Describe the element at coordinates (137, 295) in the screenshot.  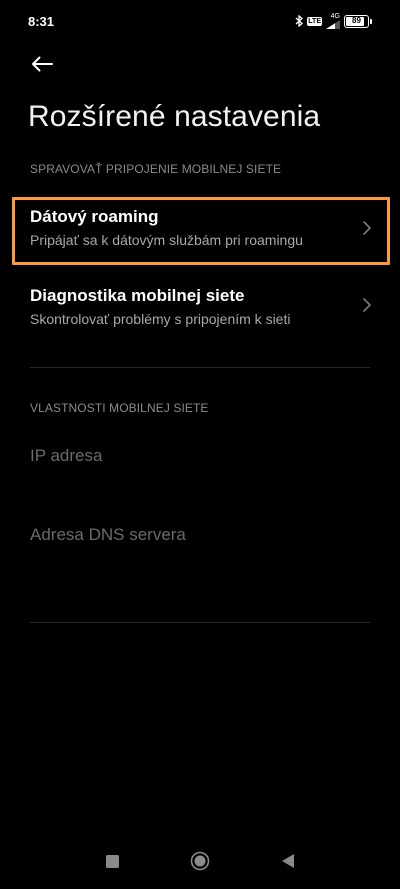
I see `item-title: Diagnostika mobilnej siete` at that location.